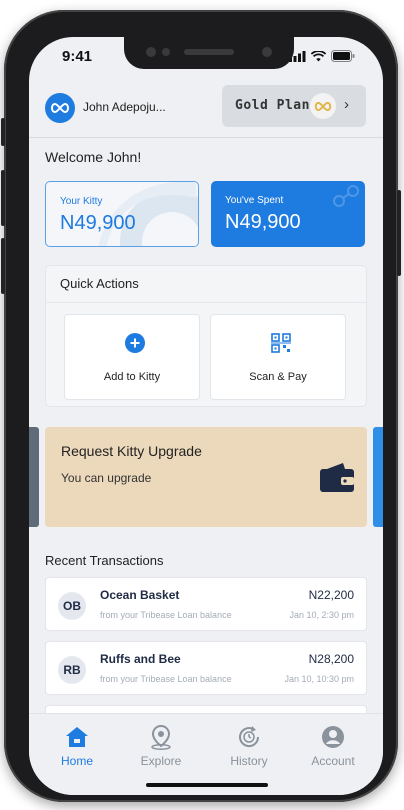  I want to click on map-pin-icon, so click(161, 737).